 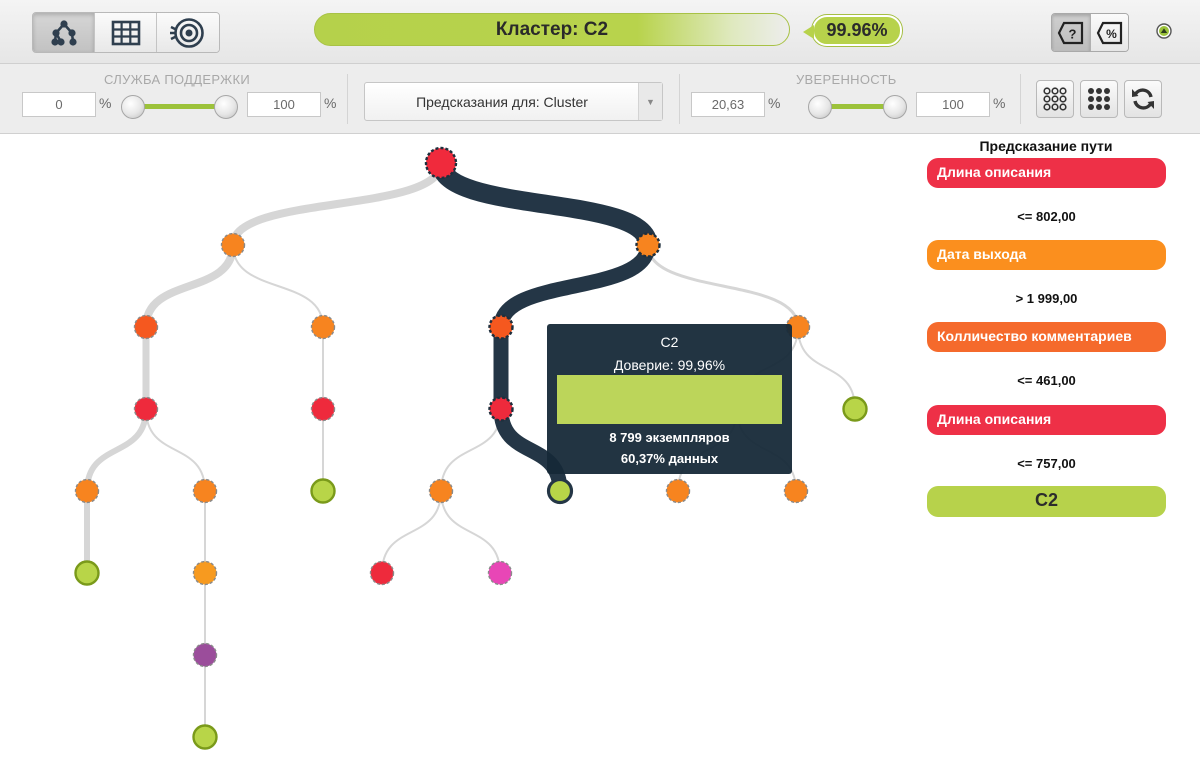 I want to click on confidence-badge: 99.96%, so click(x=852, y=30).